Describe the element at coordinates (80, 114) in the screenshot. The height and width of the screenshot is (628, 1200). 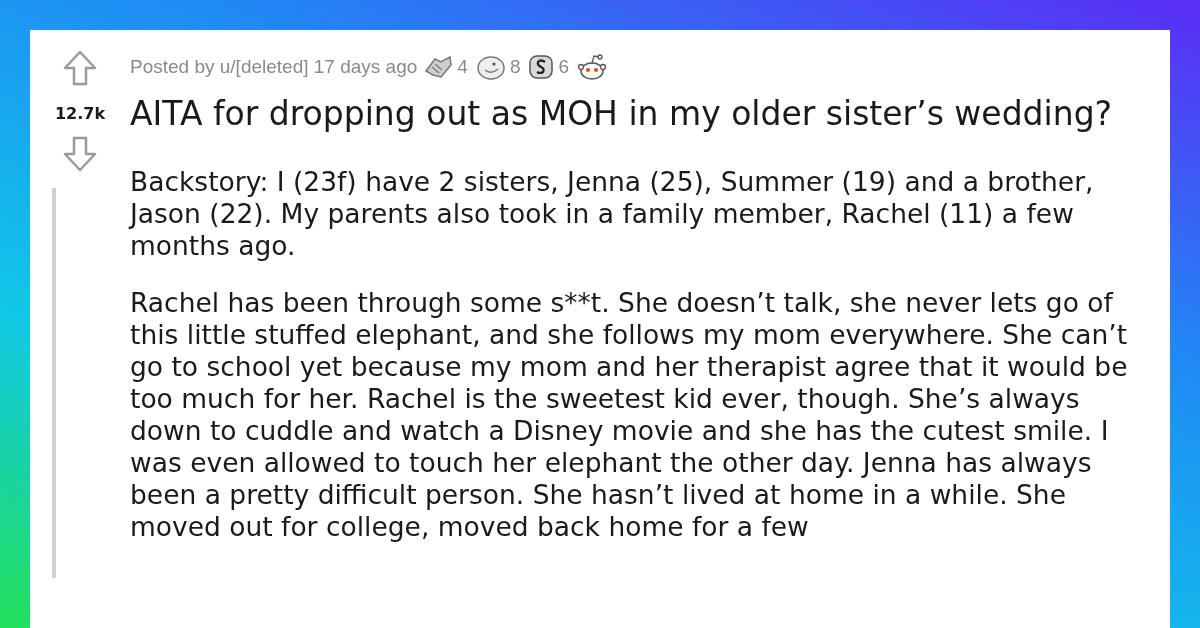
I see `vote-count: 12.7k` at that location.